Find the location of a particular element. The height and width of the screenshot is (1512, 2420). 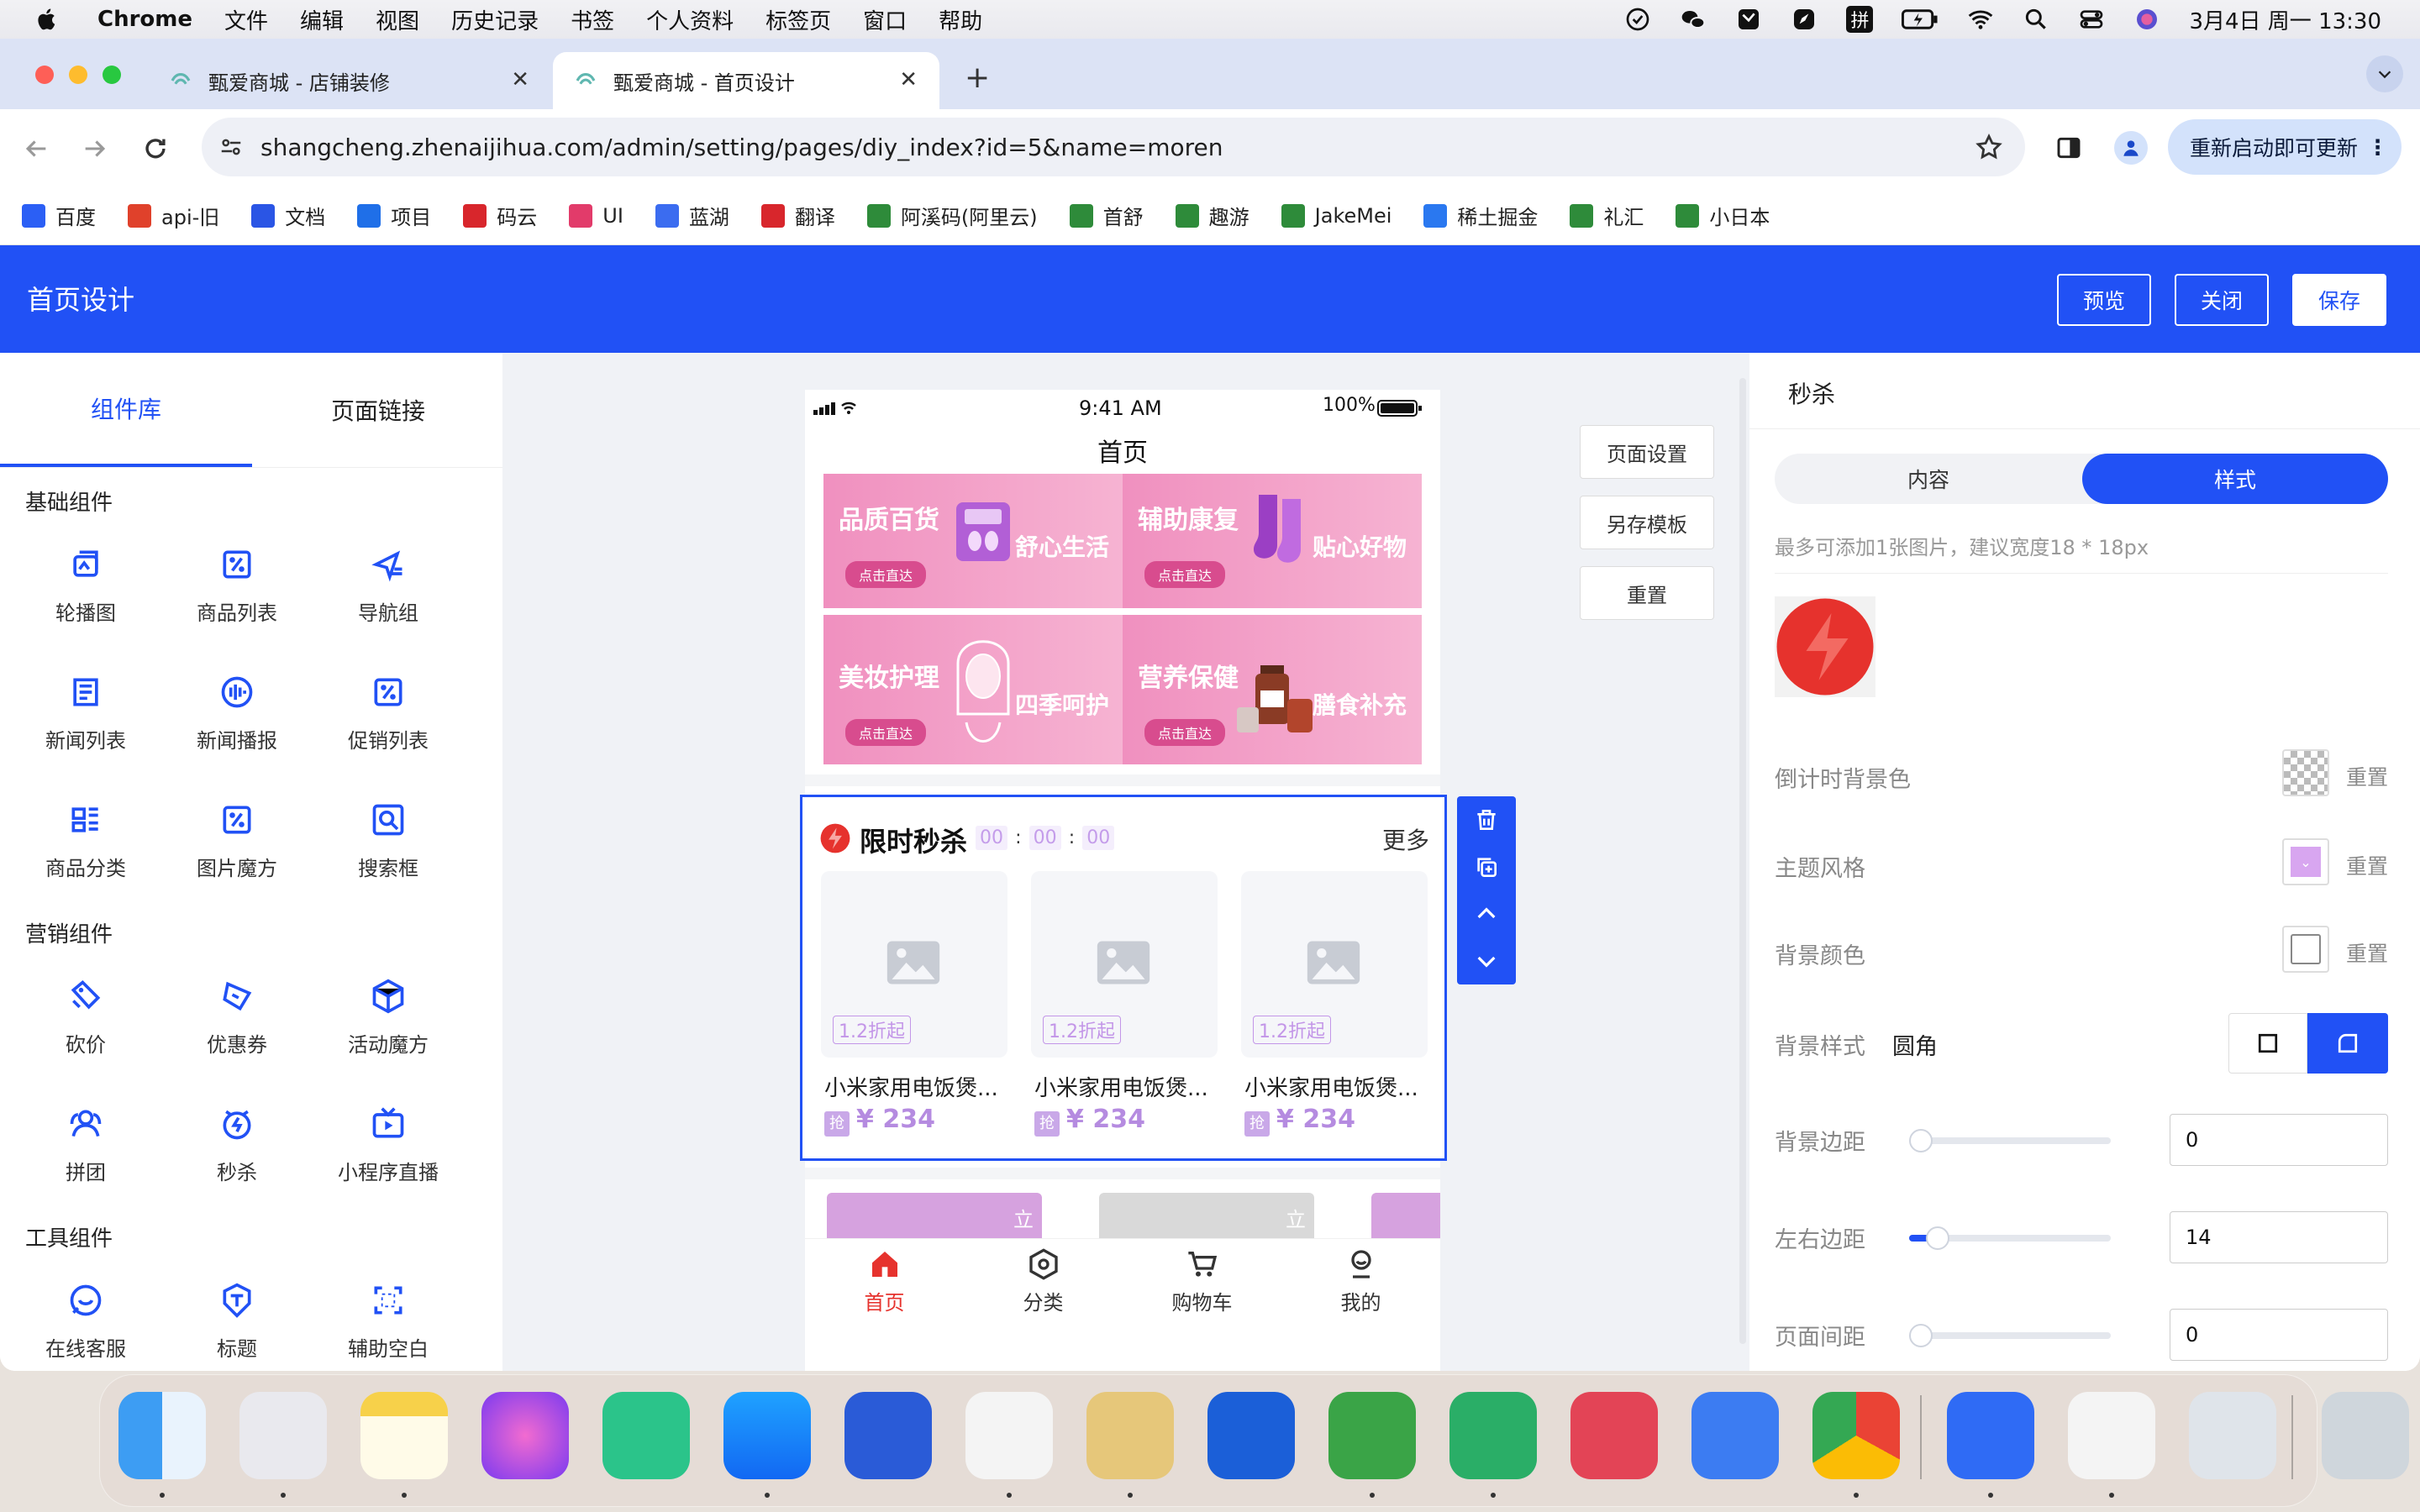

banner-rehabilitation: 辅助康复 贴心好物 点击直达 is located at coordinates (1272, 541).